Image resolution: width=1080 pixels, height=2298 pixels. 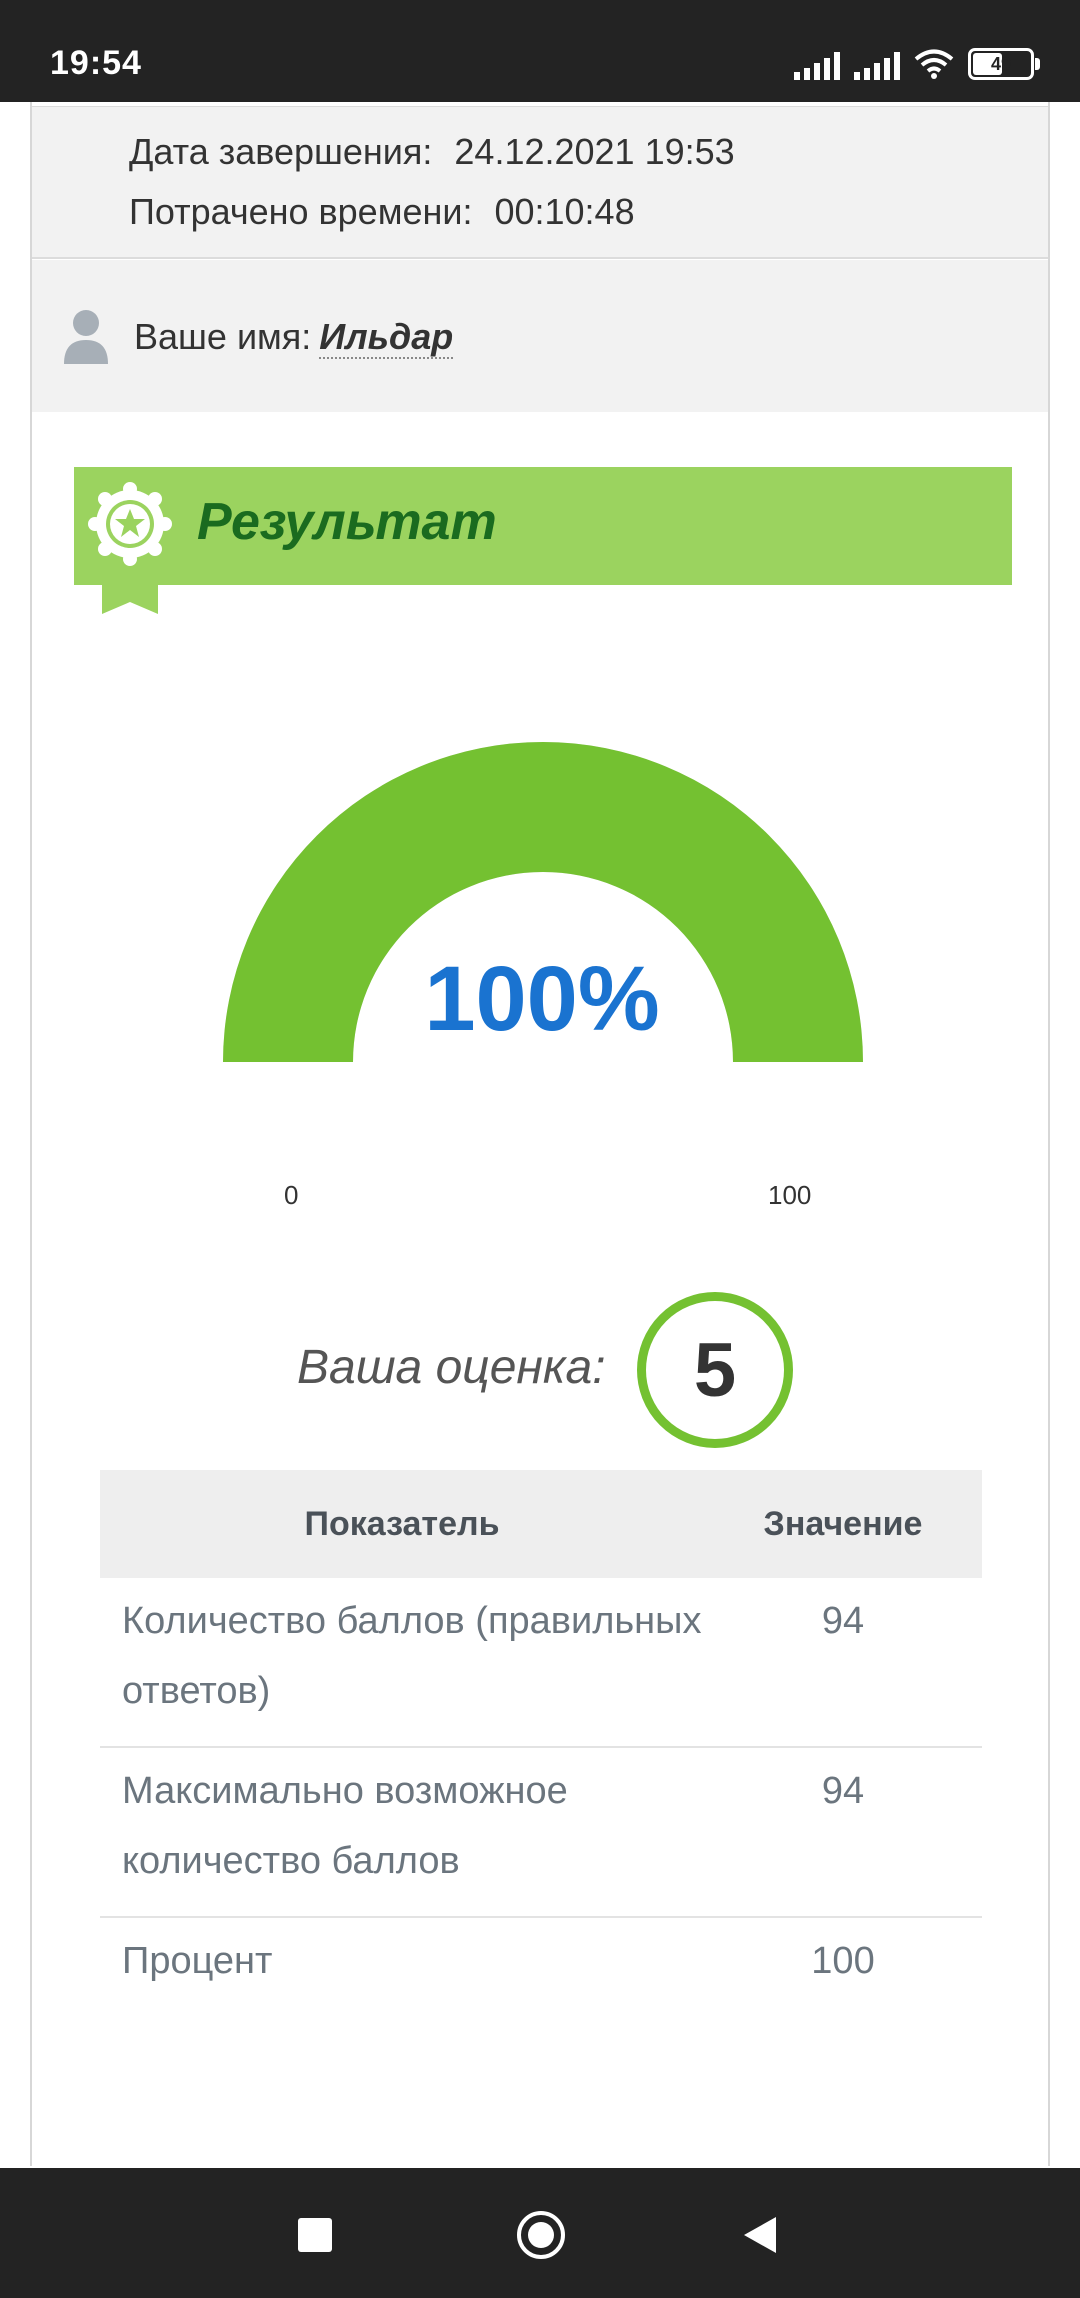 I want to click on time-spent-value: 00:10:48, so click(x=564, y=211).